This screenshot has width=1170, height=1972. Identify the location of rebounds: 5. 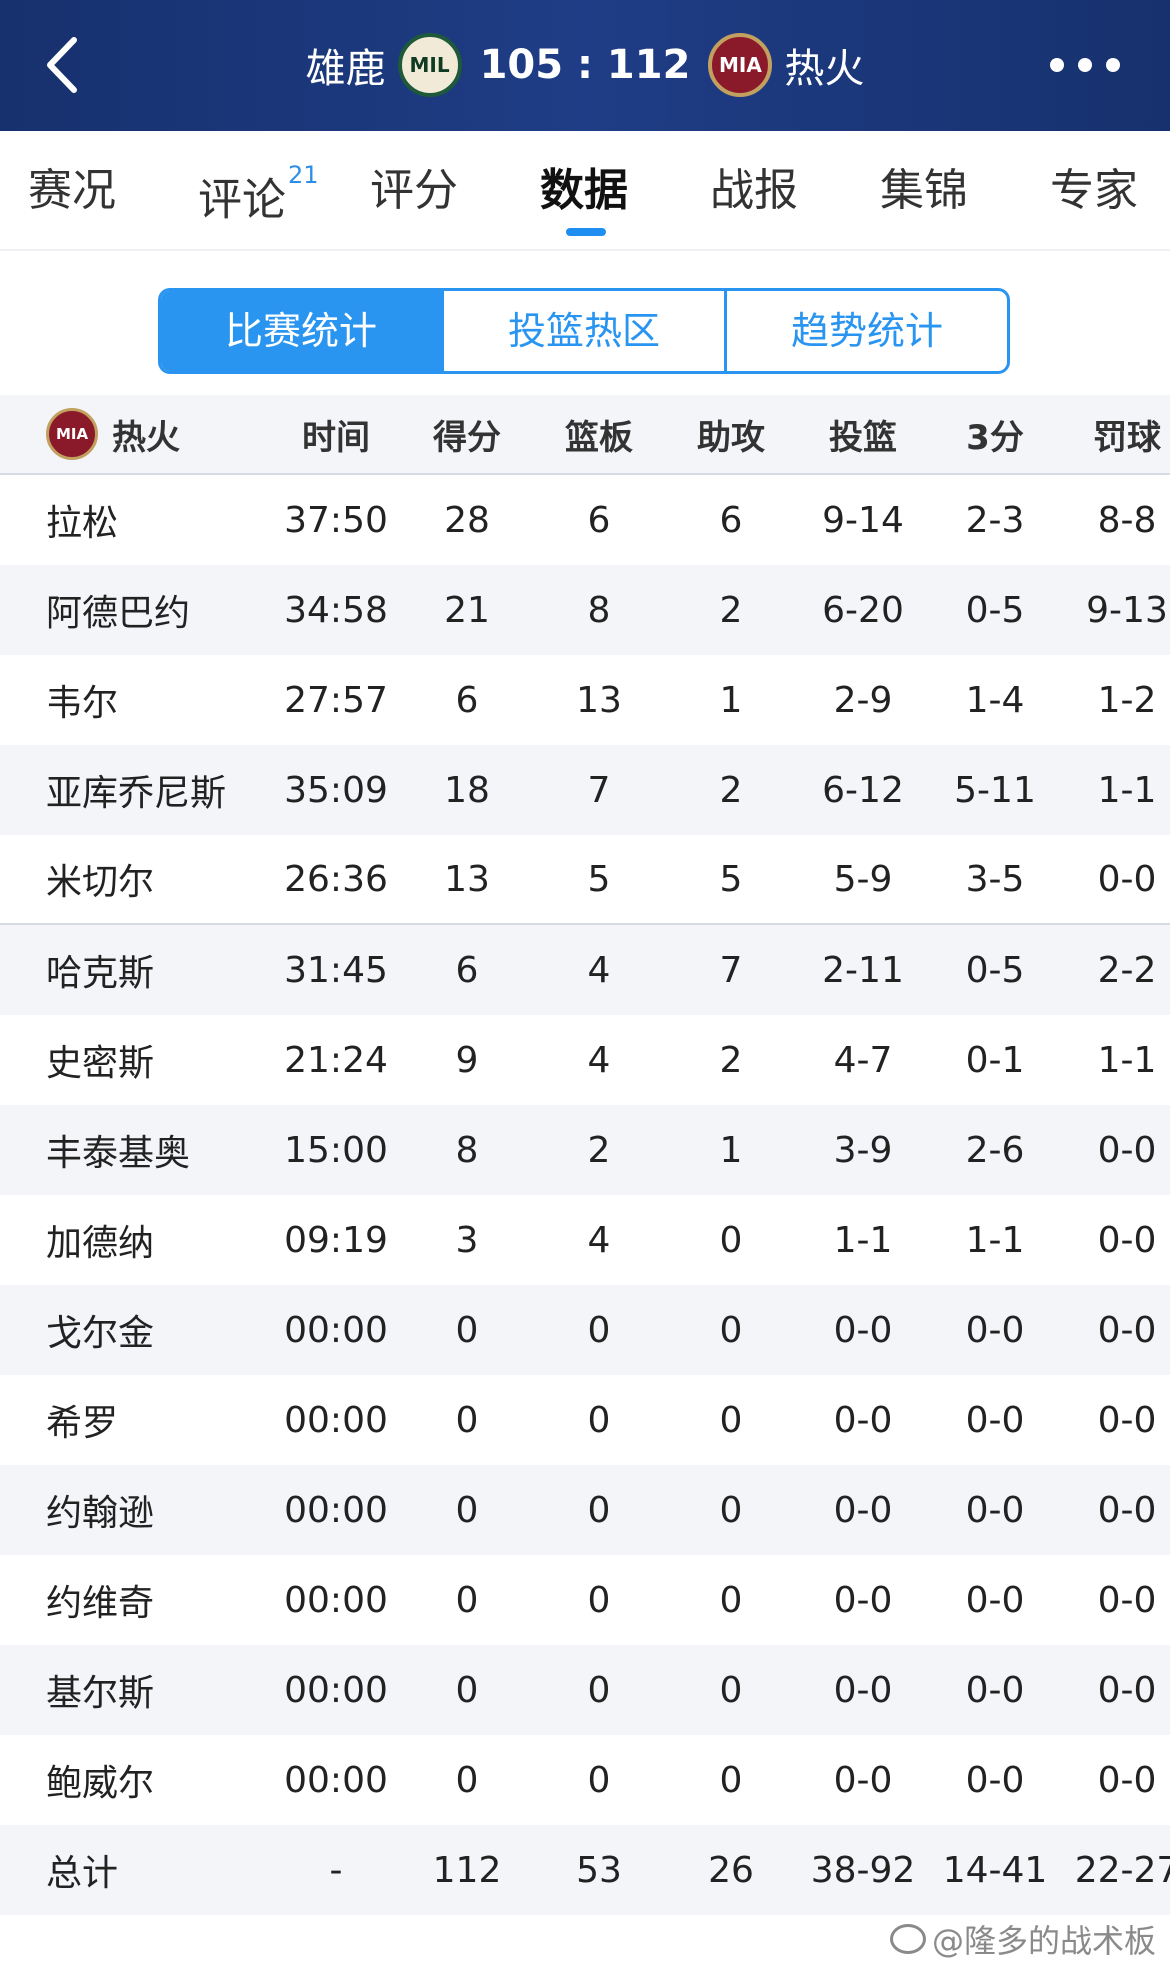
(599, 879).